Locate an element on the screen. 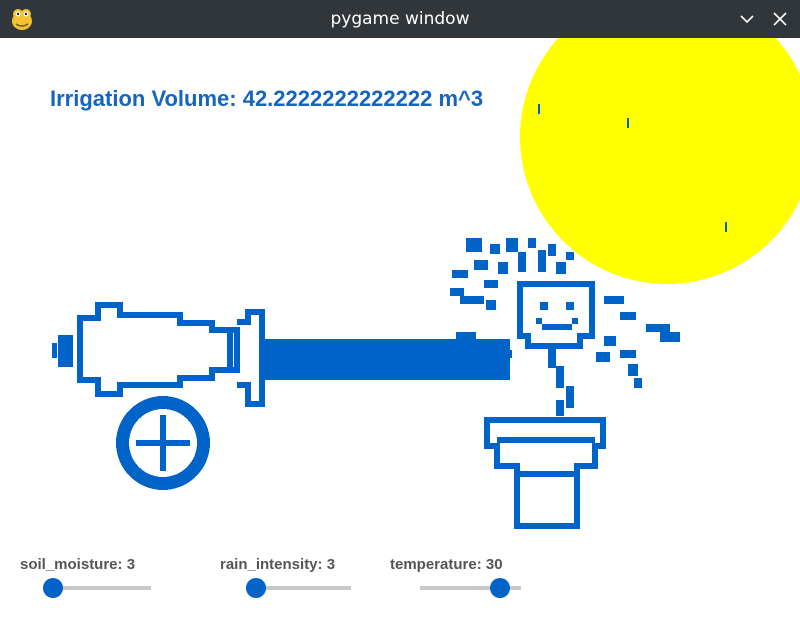  cannon-wheel-icon is located at coordinates (163, 443).